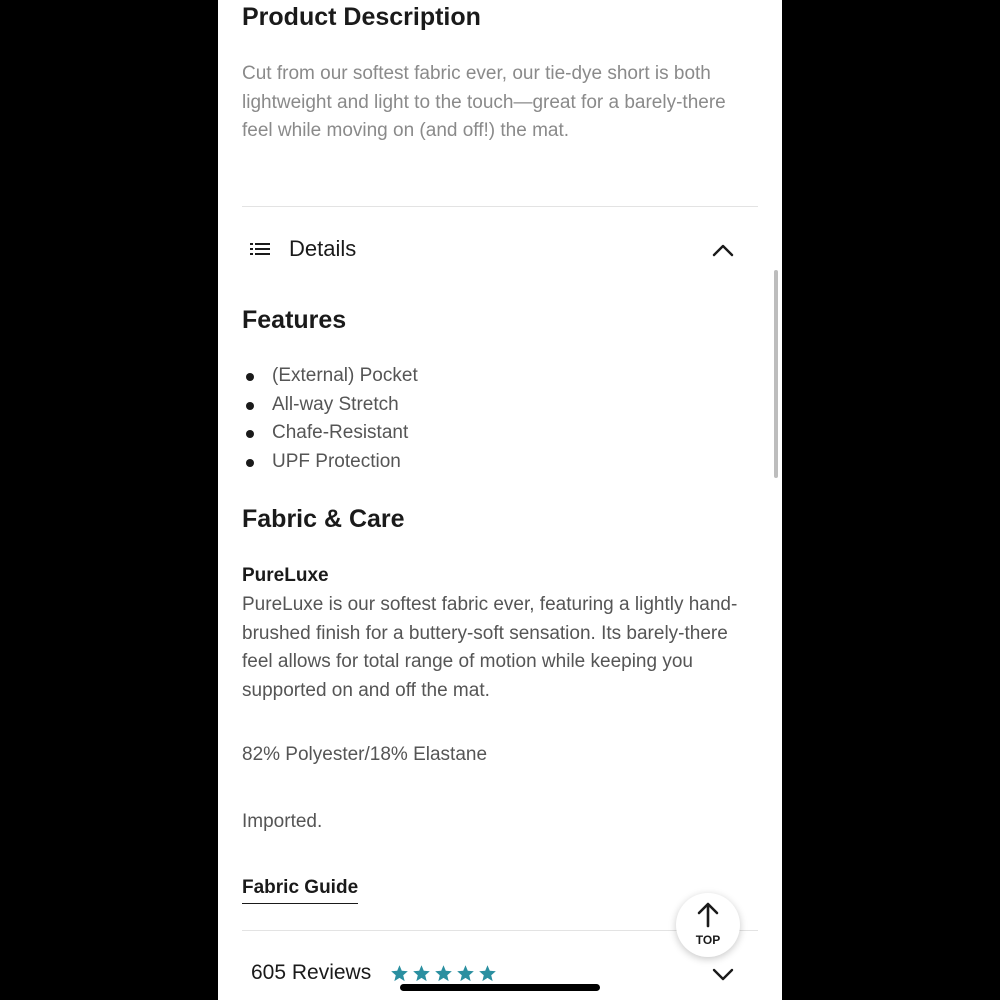 Image resolution: width=1000 pixels, height=1000 pixels. What do you see at coordinates (500, 250) in the screenshot?
I see `details-accordion-header: Details` at bounding box center [500, 250].